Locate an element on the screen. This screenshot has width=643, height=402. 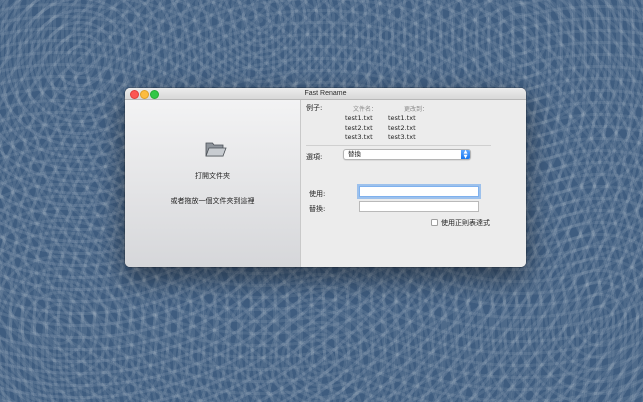
replace-label: 替換: is located at coordinates (317, 209).